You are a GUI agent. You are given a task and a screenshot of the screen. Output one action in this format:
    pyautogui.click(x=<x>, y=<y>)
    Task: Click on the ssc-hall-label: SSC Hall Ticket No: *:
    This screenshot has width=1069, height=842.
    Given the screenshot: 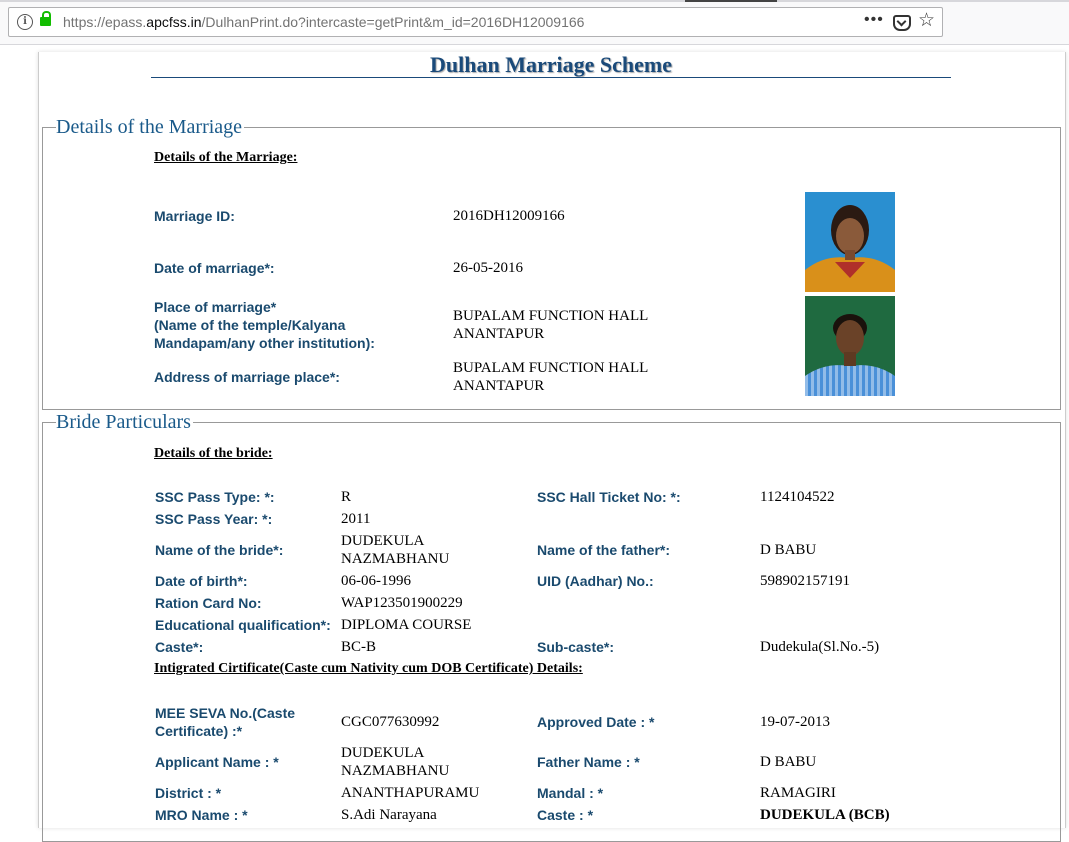 What is the action you would take?
    pyautogui.click(x=609, y=497)
    